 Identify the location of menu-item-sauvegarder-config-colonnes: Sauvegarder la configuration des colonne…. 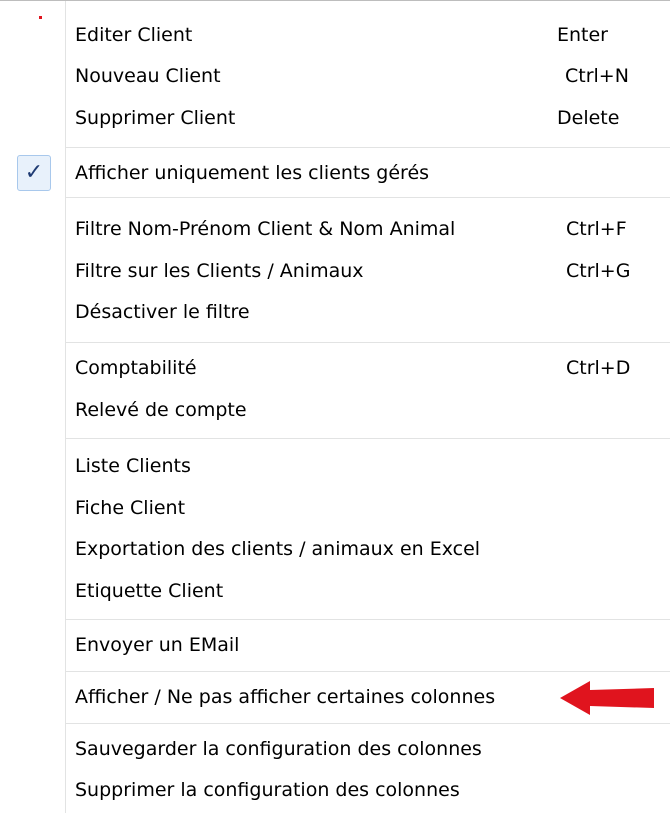
(335, 749).